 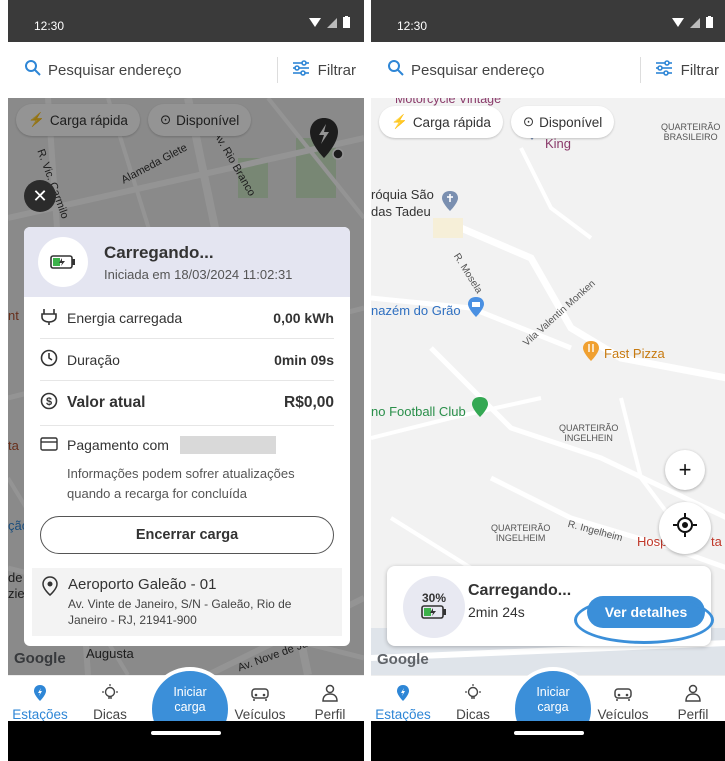 What do you see at coordinates (49, 359) in the screenshot?
I see `clock-icon` at bounding box center [49, 359].